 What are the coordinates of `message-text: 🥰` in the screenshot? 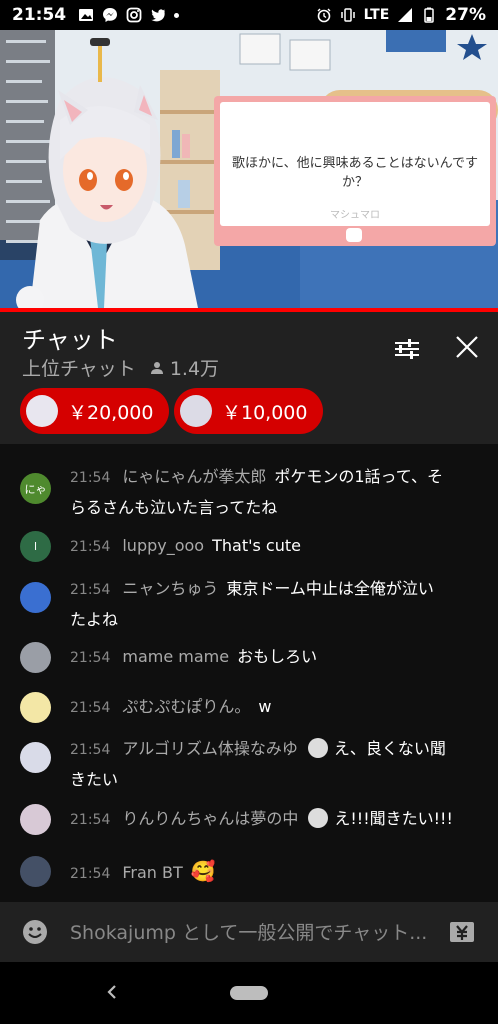 It's located at (203, 871).